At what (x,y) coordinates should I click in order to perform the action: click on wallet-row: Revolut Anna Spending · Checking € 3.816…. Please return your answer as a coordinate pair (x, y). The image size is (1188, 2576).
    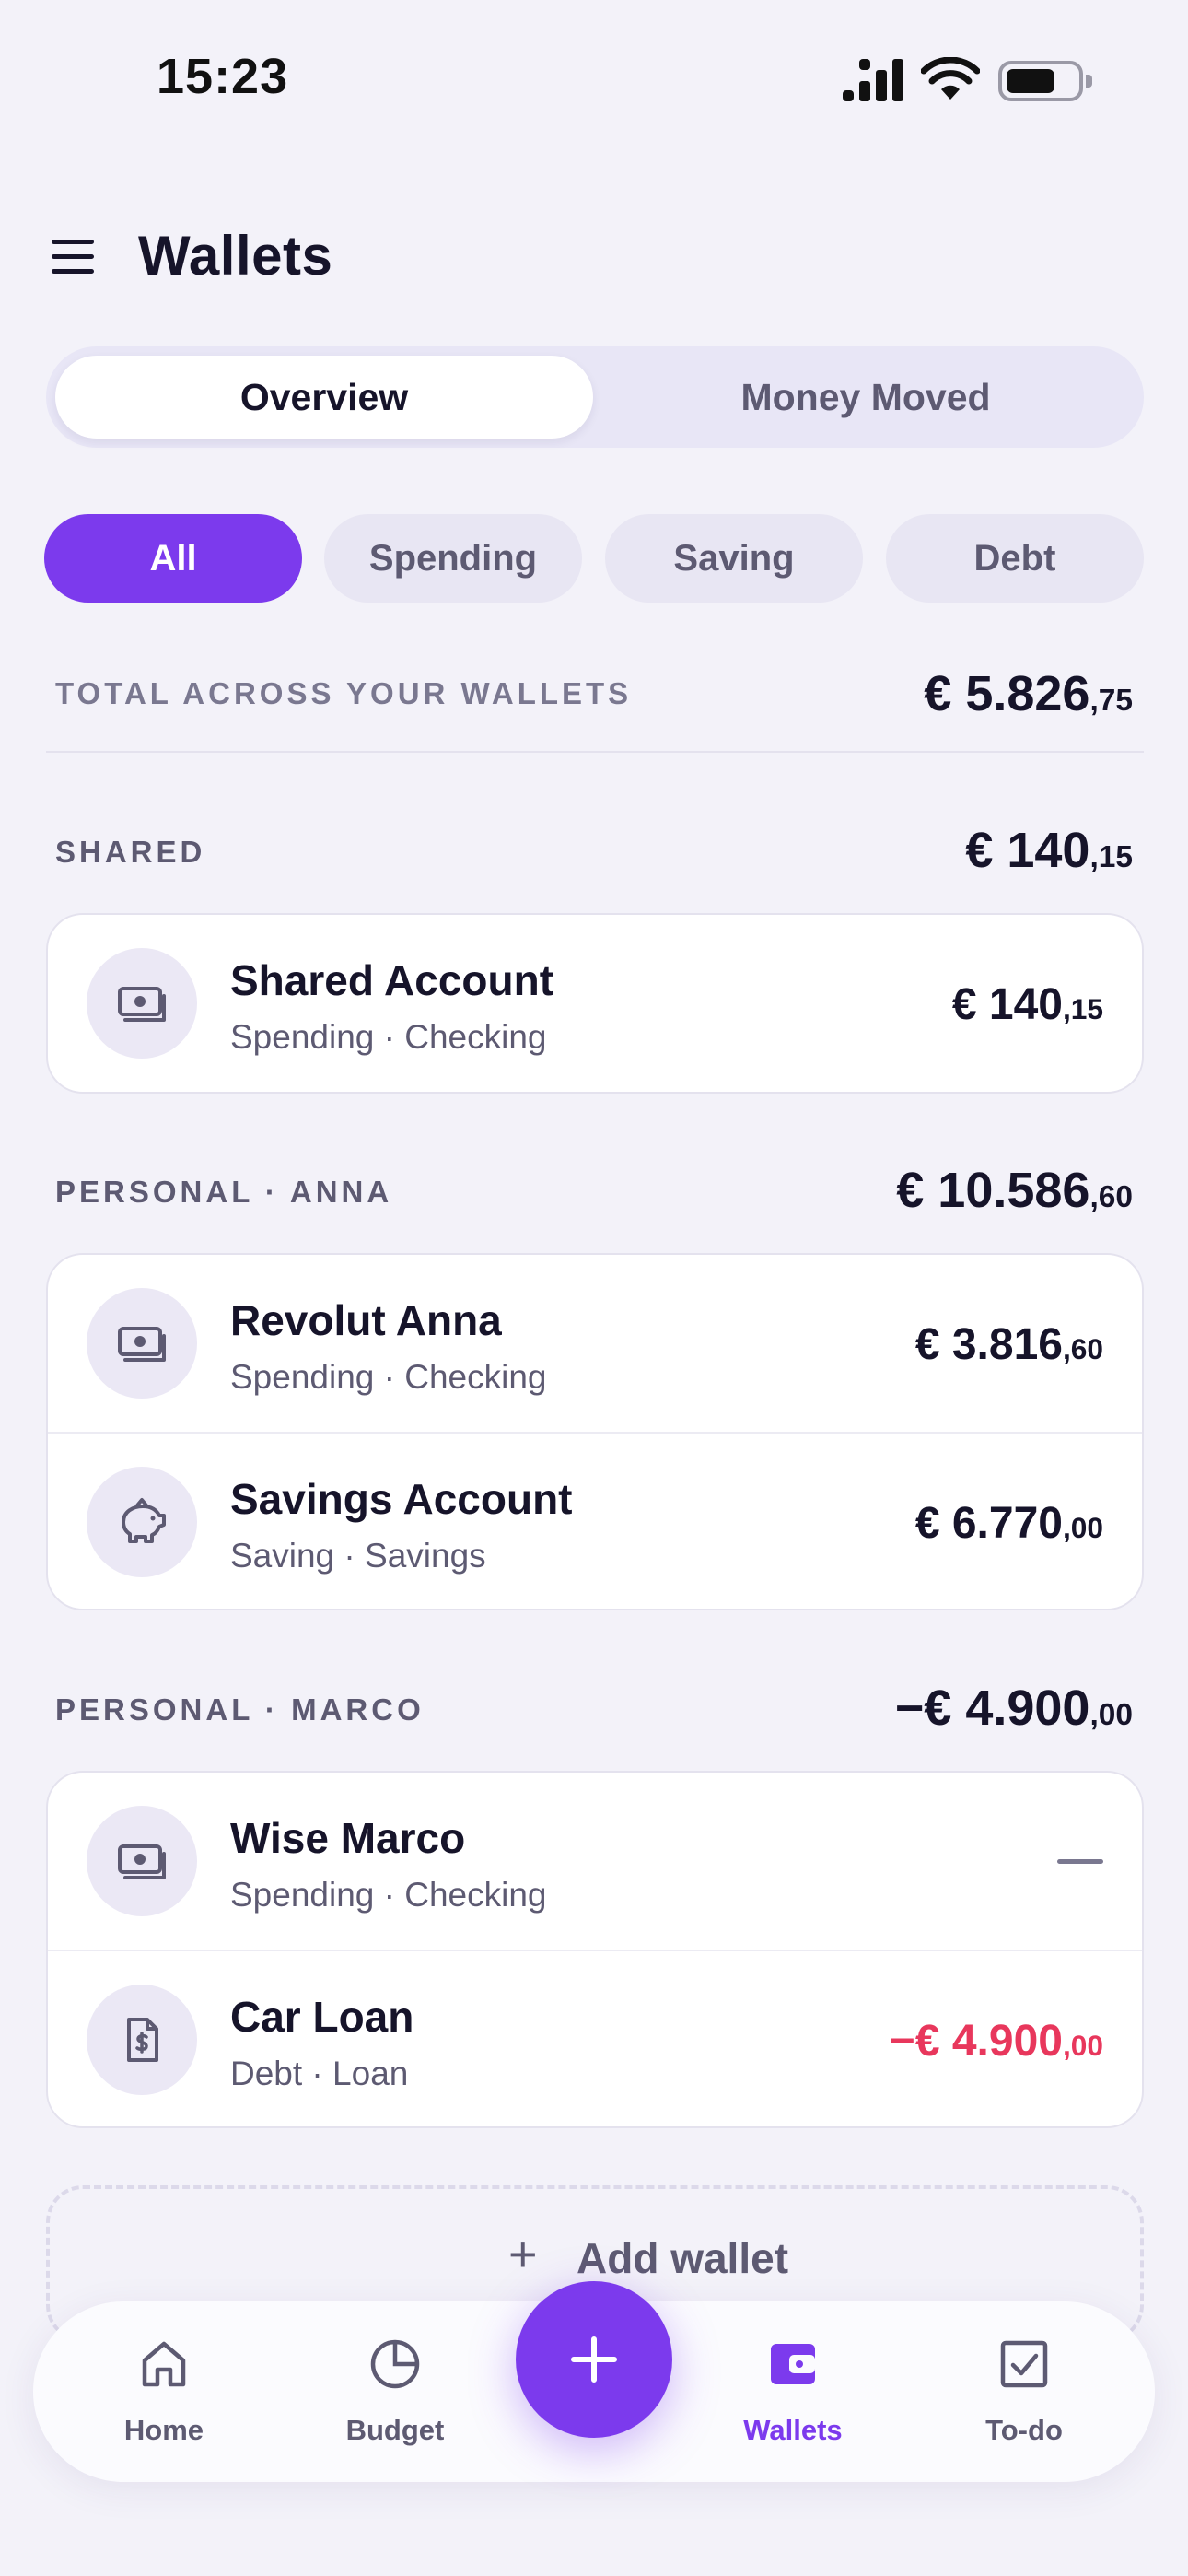
    Looking at the image, I should click on (595, 1343).